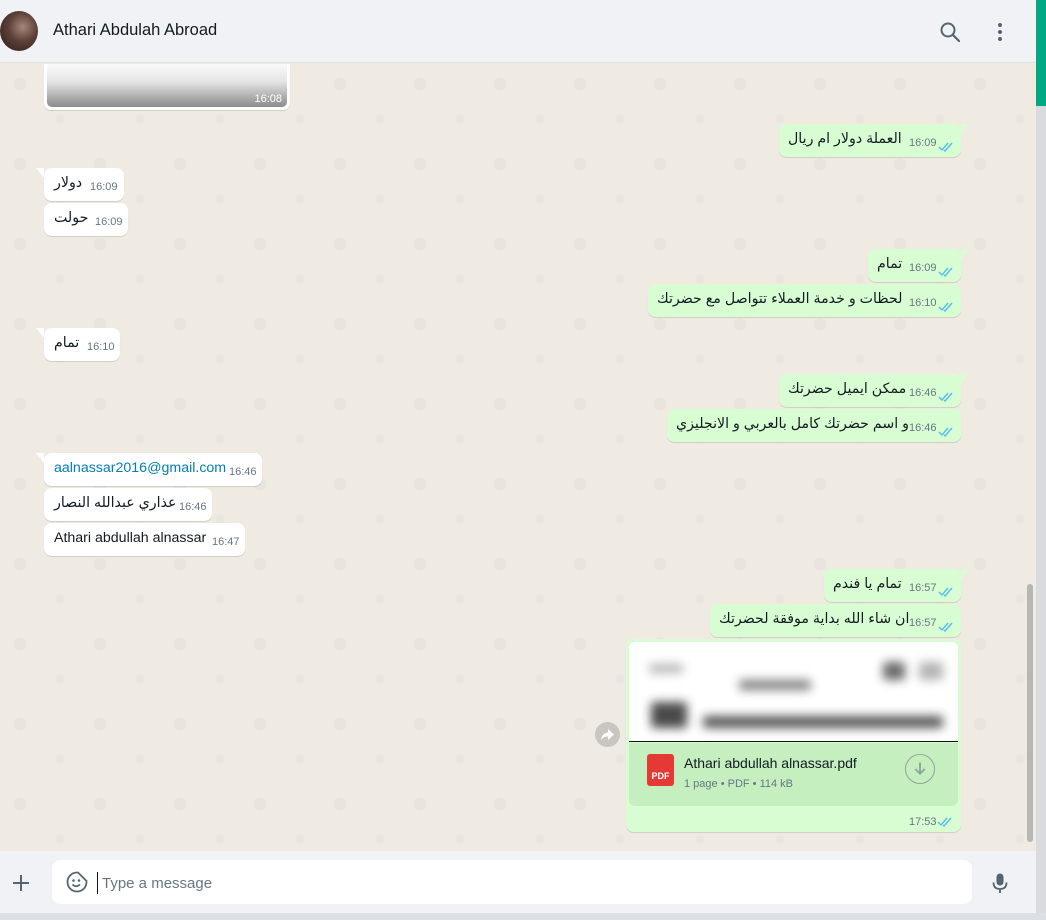  Describe the element at coordinates (68, 183) in the screenshot. I see `message-text: دولار` at that location.